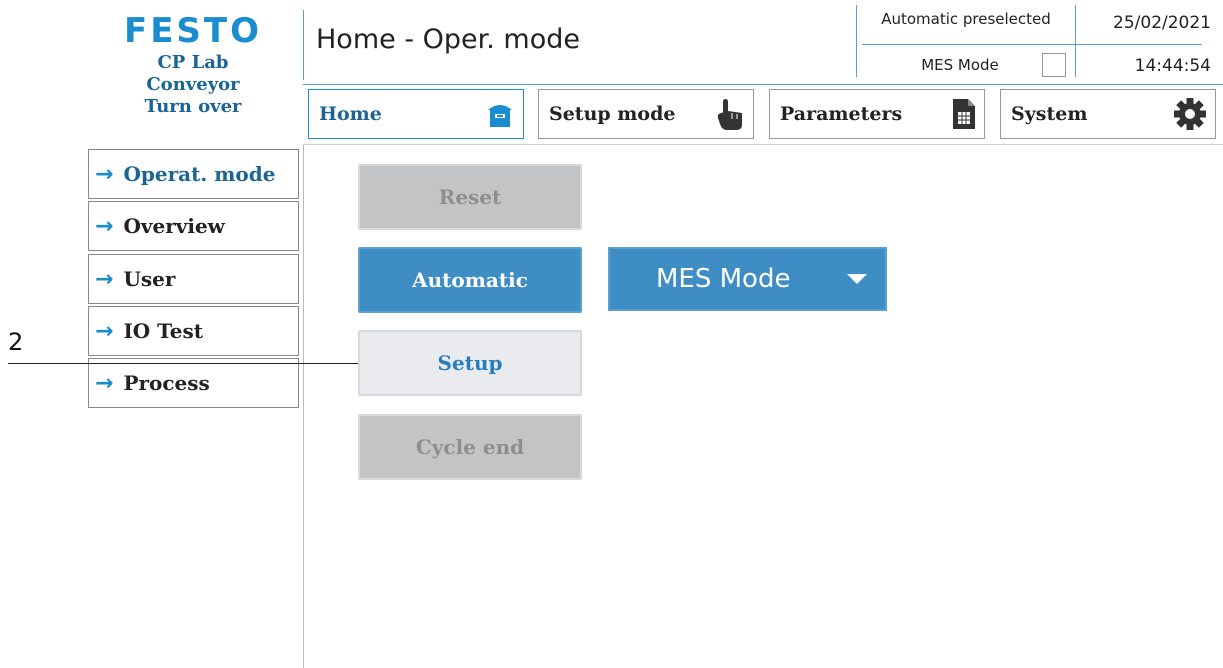 The image size is (1223, 668). I want to click on nav-bottom-line, so click(763, 144).